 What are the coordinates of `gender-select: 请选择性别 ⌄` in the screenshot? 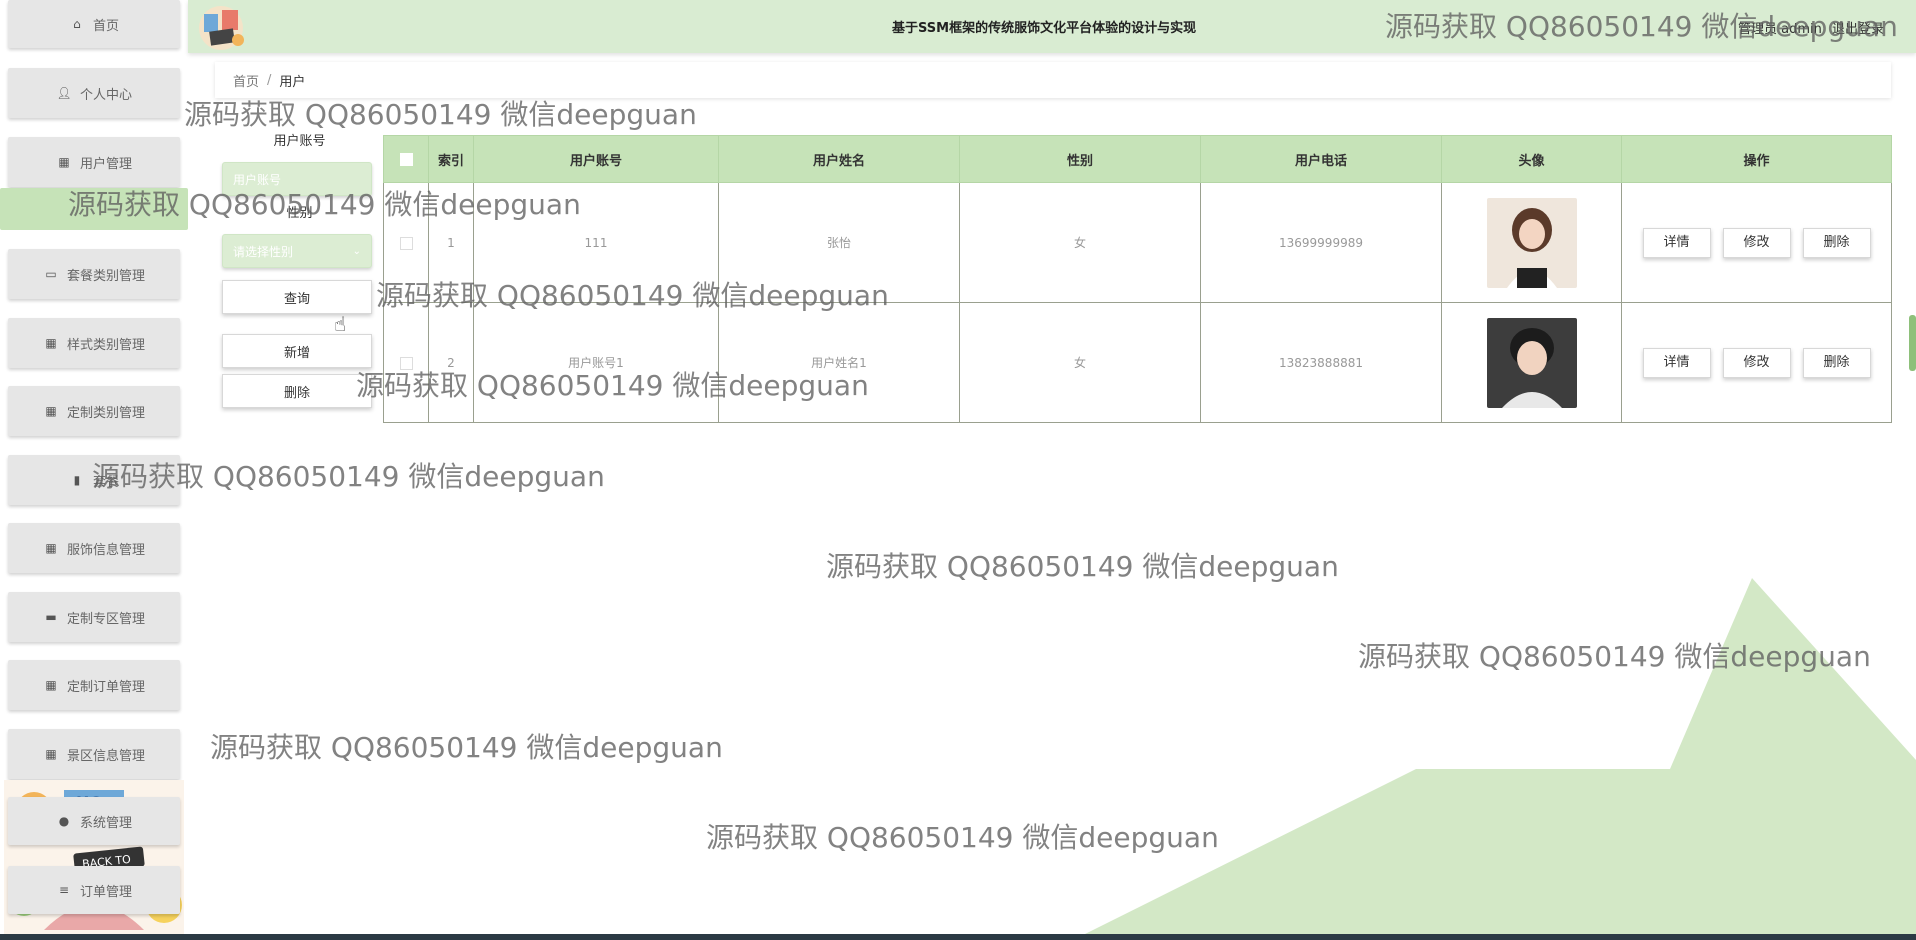 It's located at (297, 251).